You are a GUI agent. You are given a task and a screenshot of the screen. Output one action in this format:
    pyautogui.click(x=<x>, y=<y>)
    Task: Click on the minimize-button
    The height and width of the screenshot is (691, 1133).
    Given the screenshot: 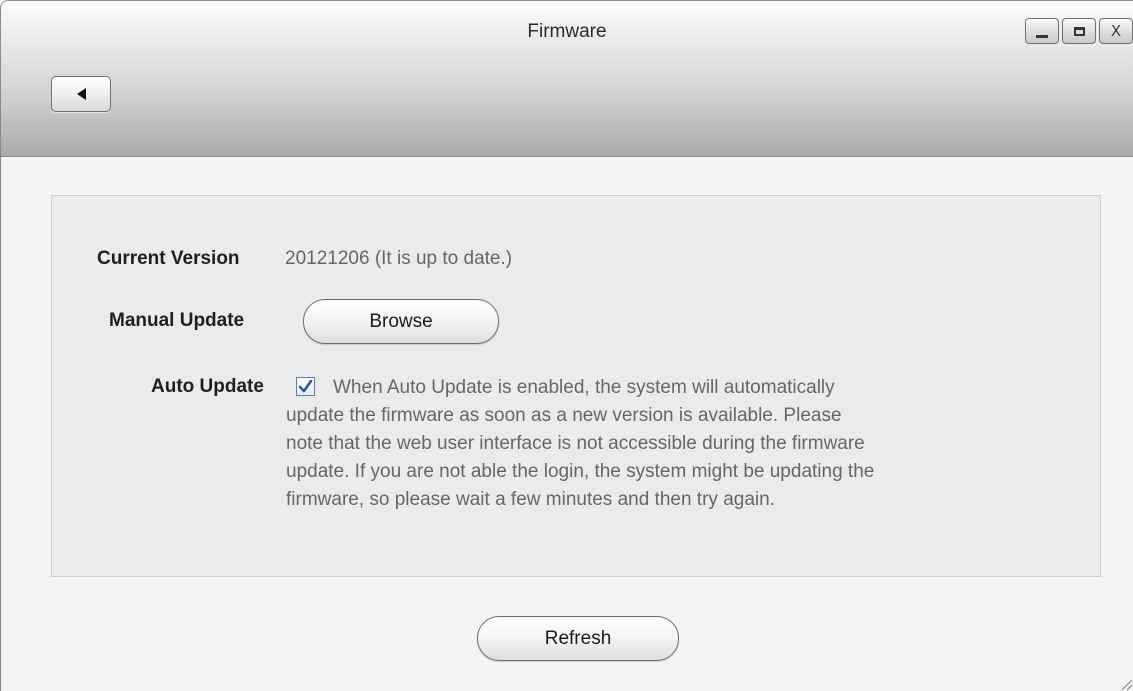 What is the action you would take?
    pyautogui.click(x=1042, y=31)
    